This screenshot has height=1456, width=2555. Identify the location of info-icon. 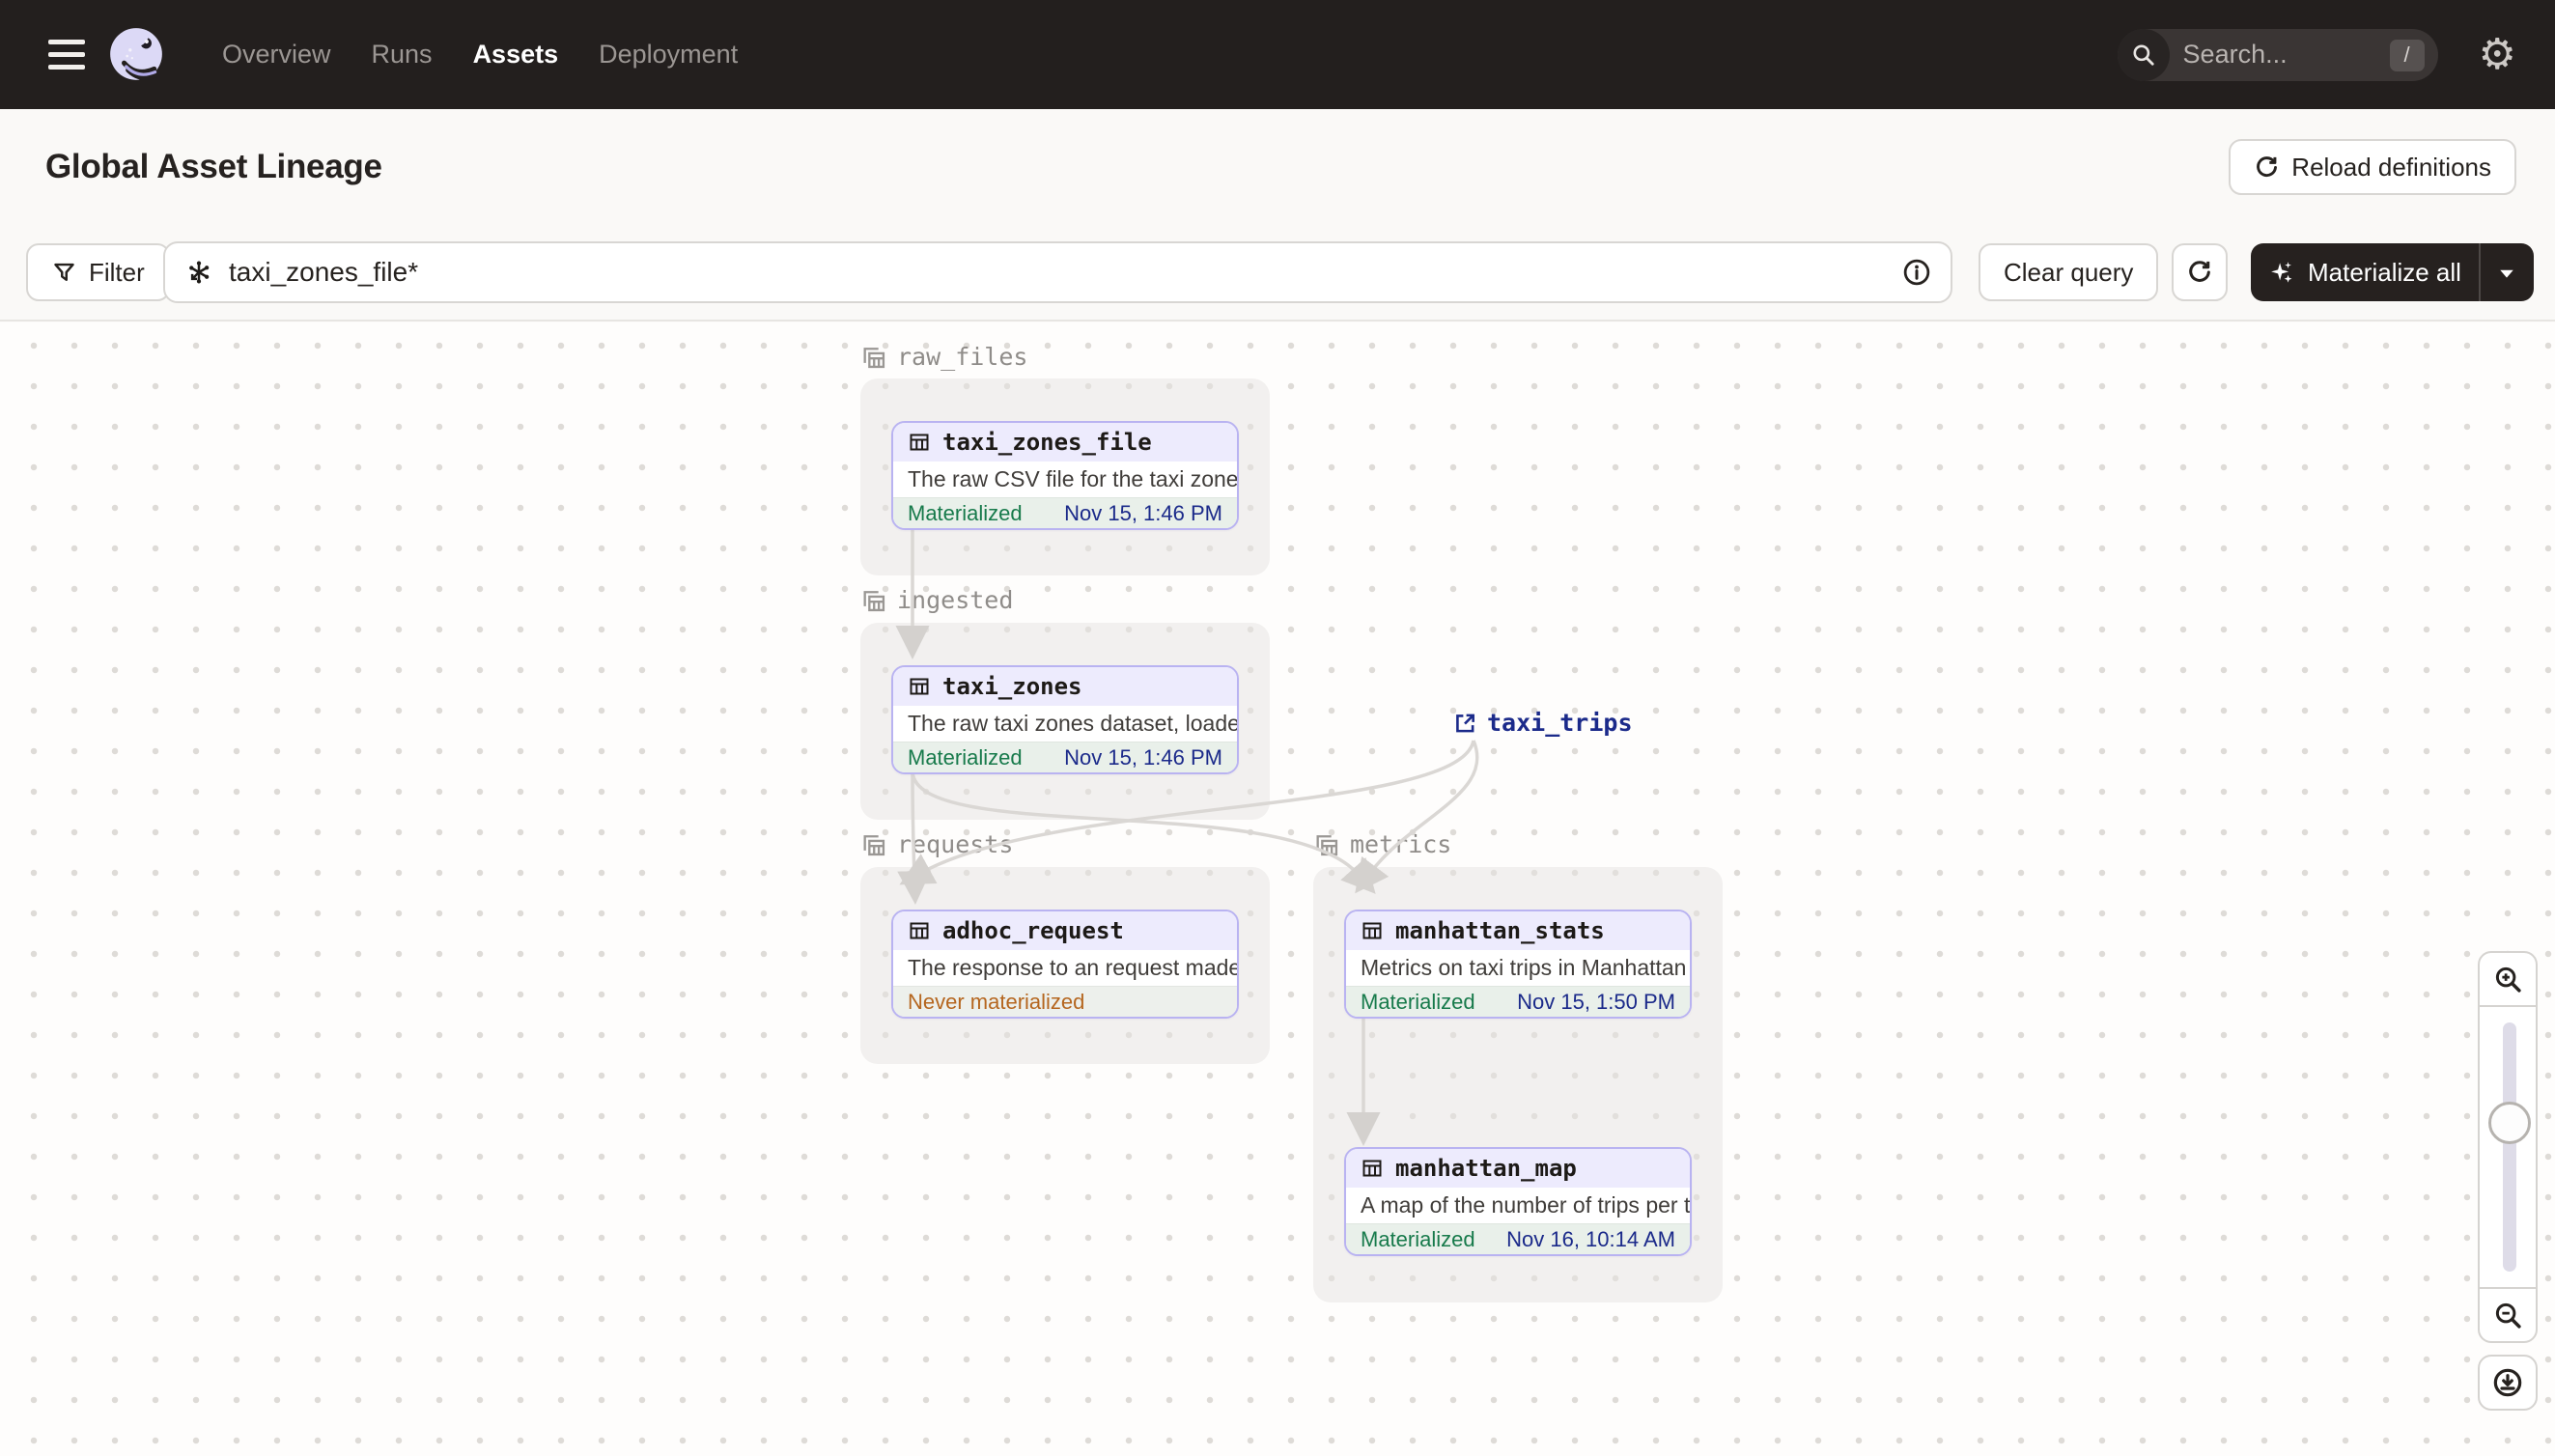
(1916, 273).